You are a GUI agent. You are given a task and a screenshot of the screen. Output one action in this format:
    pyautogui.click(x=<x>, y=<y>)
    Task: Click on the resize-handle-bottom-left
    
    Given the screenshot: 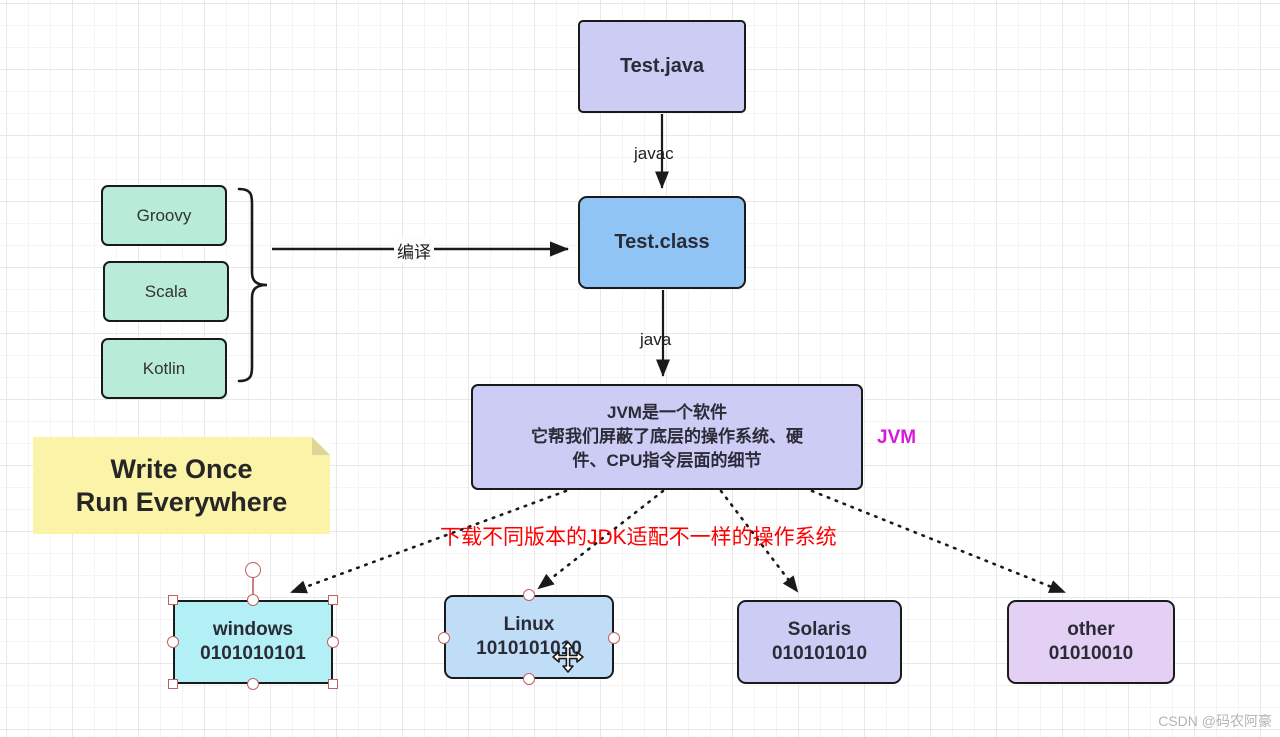 What is the action you would take?
    pyautogui.click(x=173, y=684)
    